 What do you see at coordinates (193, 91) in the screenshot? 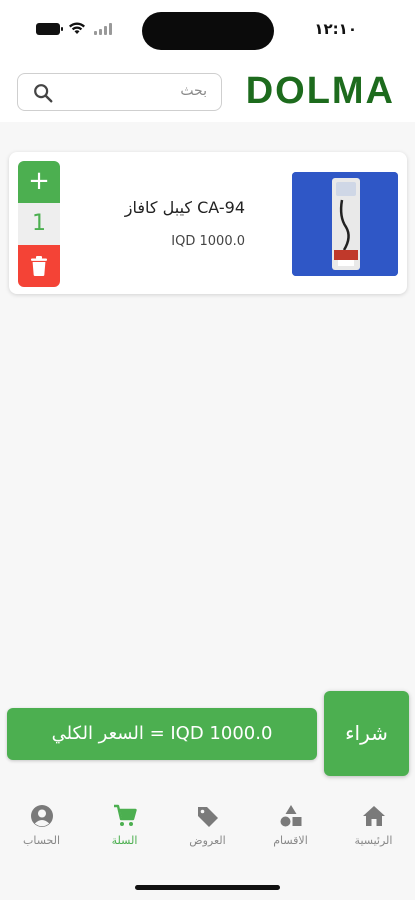
I see `search-placeholder: بحث` at bounding box center [193, 91].